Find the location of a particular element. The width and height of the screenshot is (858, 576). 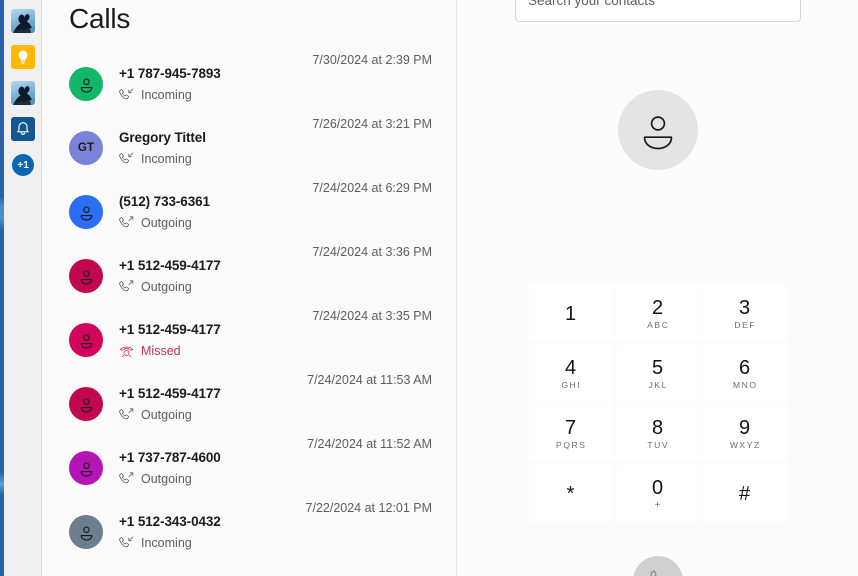

call-contact-name: Gregory Tittel is located at coordinates (162, 137).